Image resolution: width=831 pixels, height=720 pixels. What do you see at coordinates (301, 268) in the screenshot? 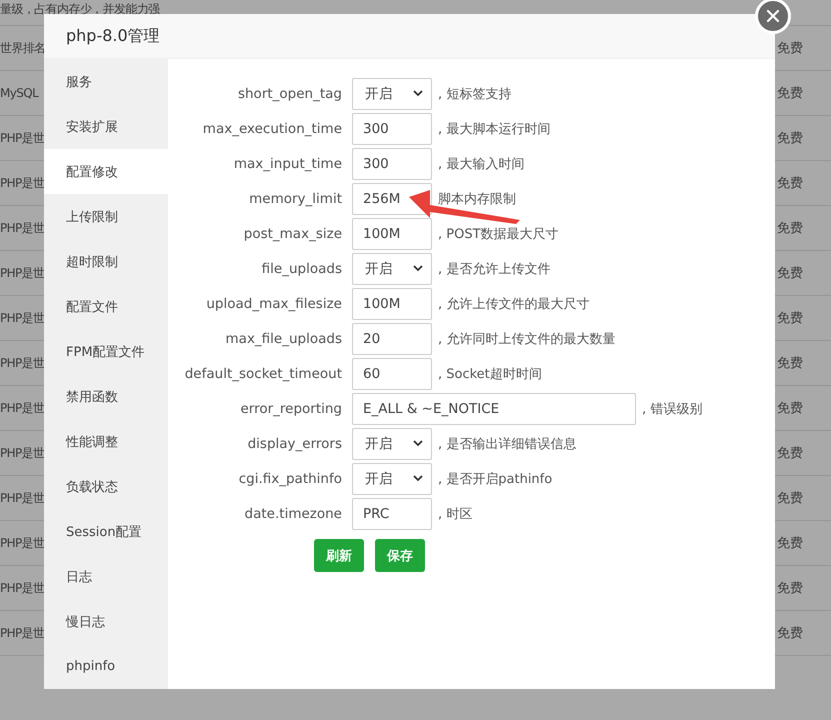
I see `setting-label: file_uploads` at bounding box center [301, 268].